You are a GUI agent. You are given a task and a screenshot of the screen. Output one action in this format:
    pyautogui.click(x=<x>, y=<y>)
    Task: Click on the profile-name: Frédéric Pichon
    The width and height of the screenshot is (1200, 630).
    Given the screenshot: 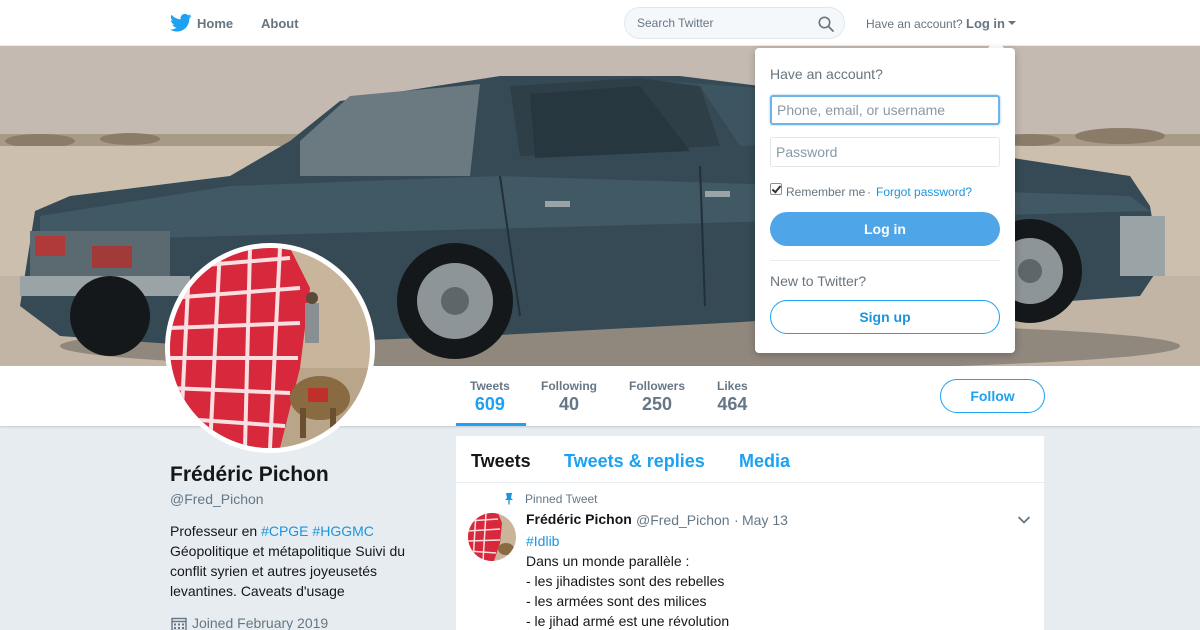 What is the action you would take?
    pyautogui.click(x=249, y=475)
    